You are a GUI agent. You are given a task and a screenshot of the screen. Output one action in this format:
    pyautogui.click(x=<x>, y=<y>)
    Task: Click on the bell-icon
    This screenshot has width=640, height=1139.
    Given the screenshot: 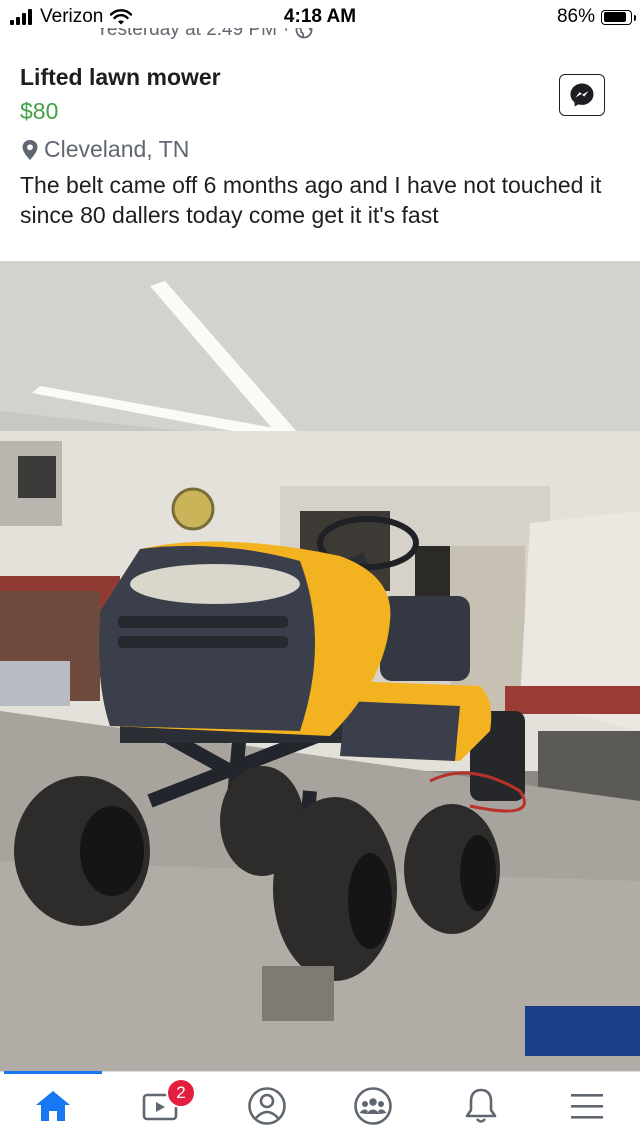 What is the action you would take?
    pyautogui.click(x=481, y=1105)
    